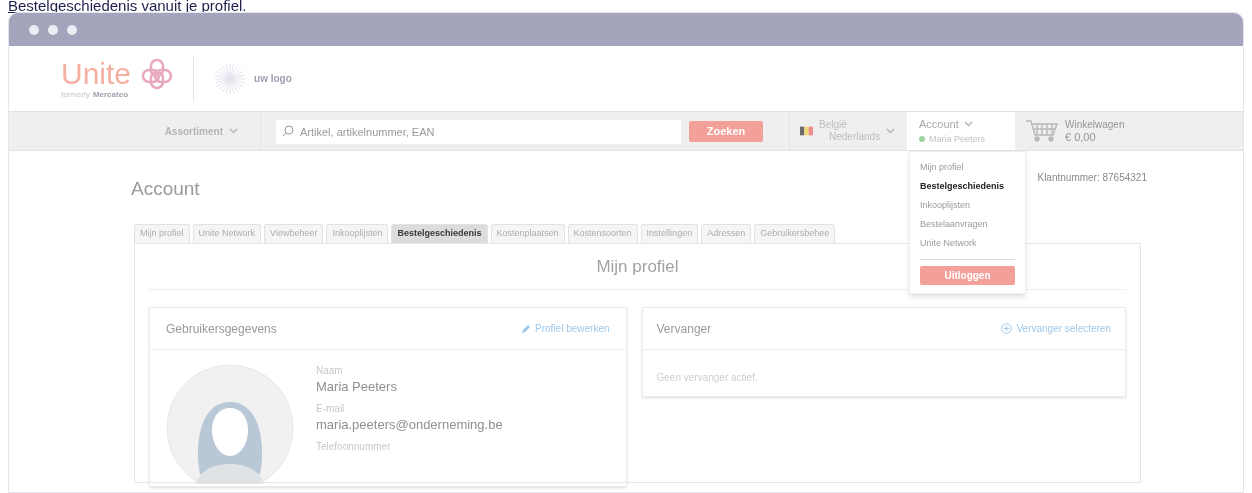 The width and height of the screenshot is (1252, 493). What do you see at coordinates (230, 78) in the screenshot?
I see `starburst-logo-icon` at bounding box center [230, 78].